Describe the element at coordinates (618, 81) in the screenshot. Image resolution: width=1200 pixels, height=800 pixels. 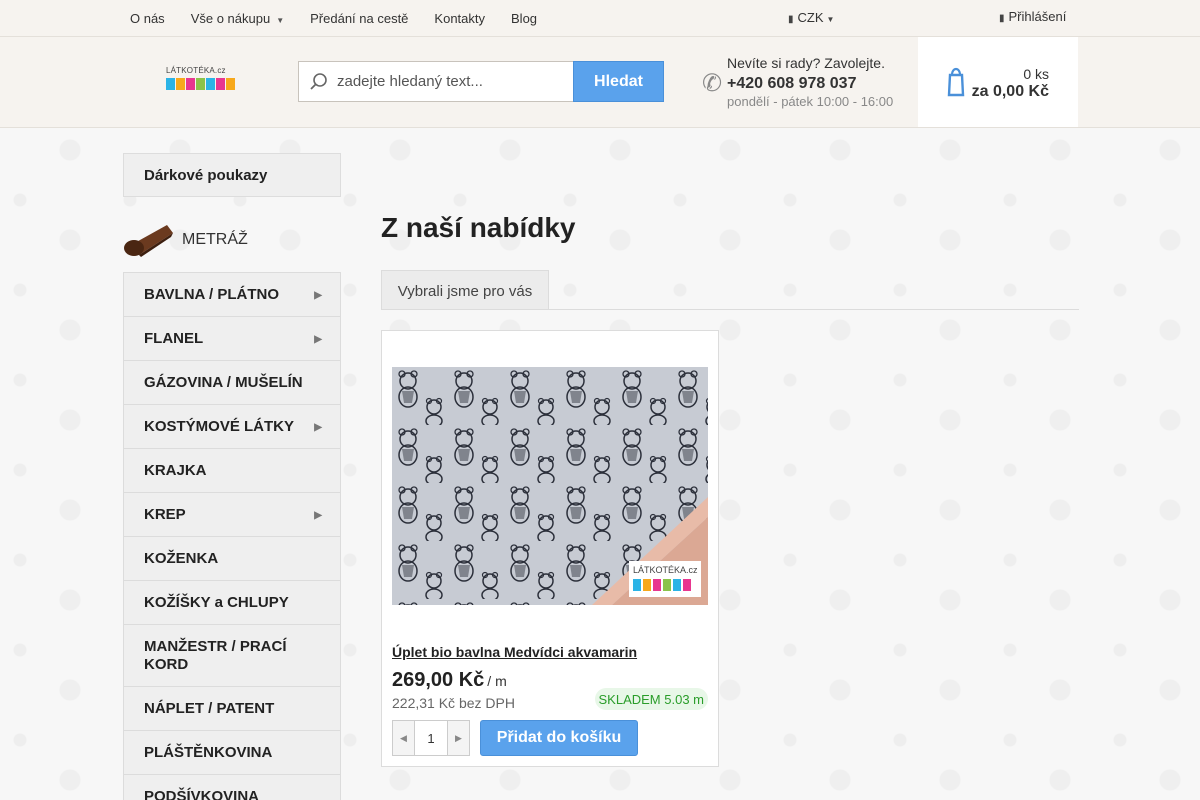
I see `search-button: Hledat` at that location.